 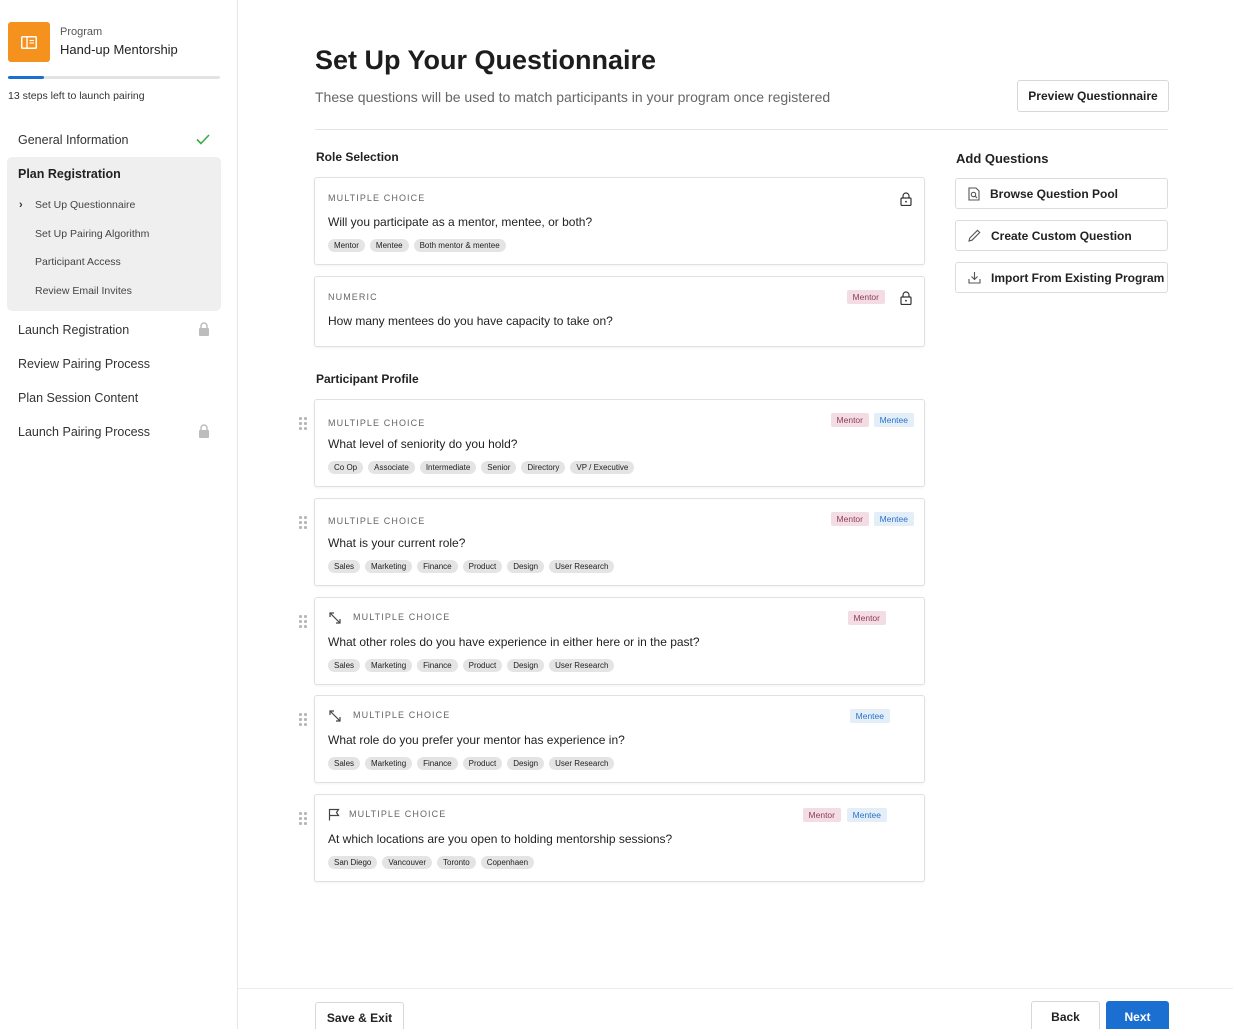 I want to click on back-button: Back, so click(x=1065, y=1015).